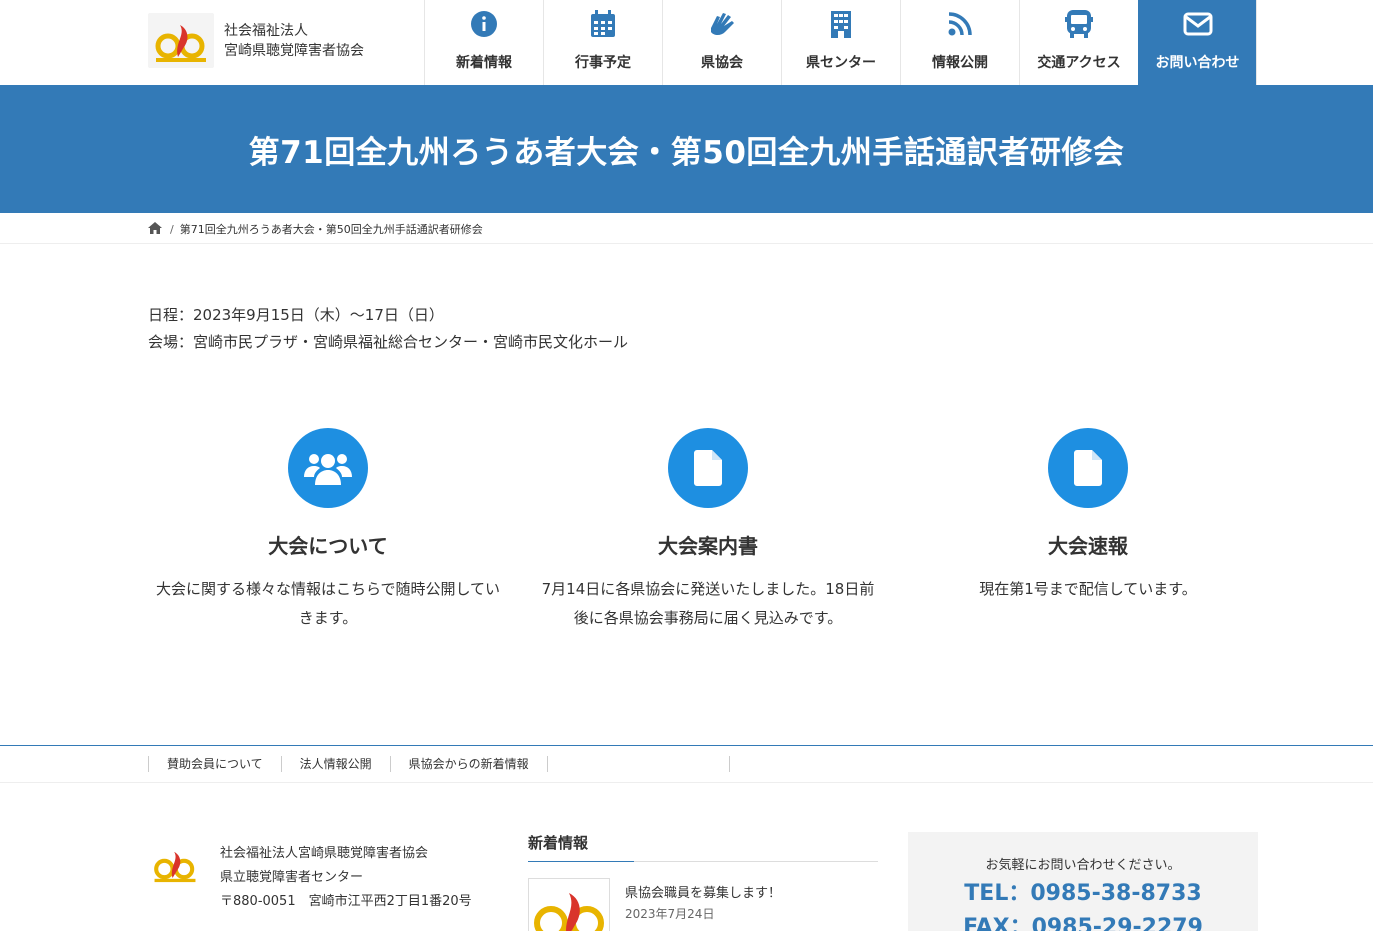 The width and height of the screenshot is (1373, 931). Describe the element at coordinates (294, 50) in the screenshot. I see `org-name-line2: 宮崎県聴覚障害者協会` at that location.